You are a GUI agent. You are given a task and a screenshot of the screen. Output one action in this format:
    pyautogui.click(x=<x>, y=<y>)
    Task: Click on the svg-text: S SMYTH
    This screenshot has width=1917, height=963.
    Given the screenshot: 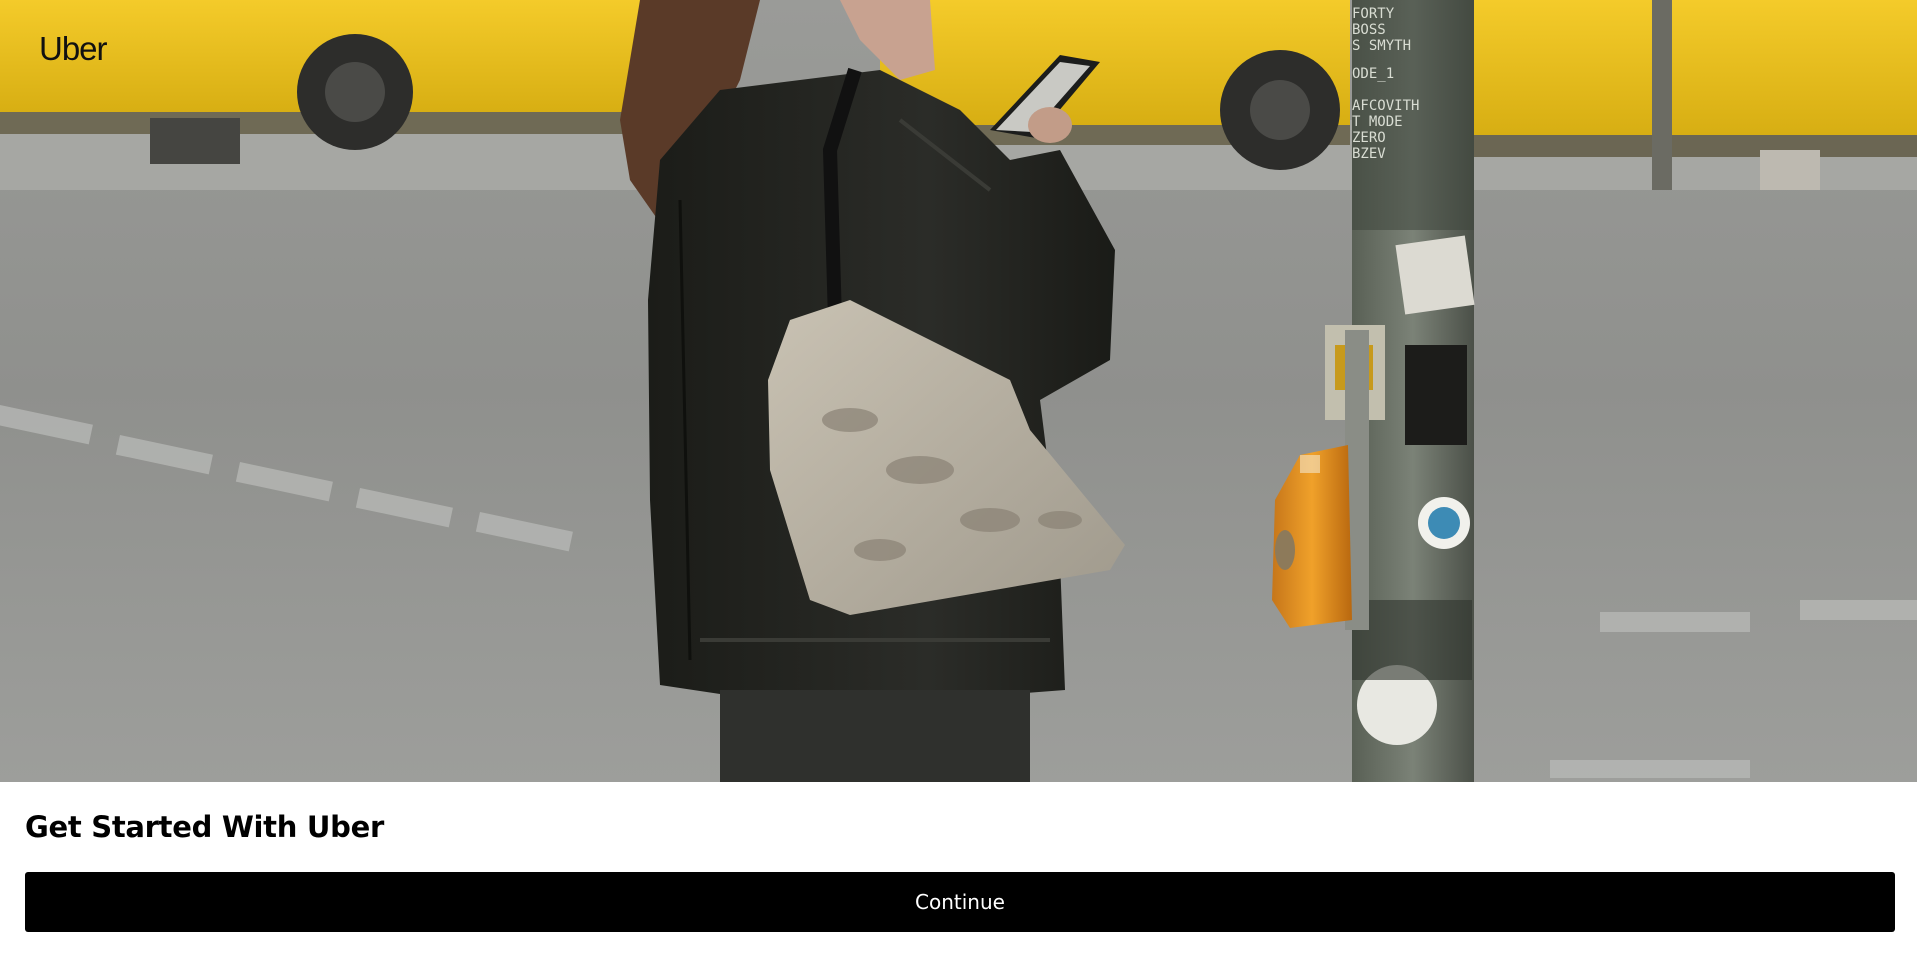 What is the action you would take?
    pyautogui.click(x=1381, y=46)
    